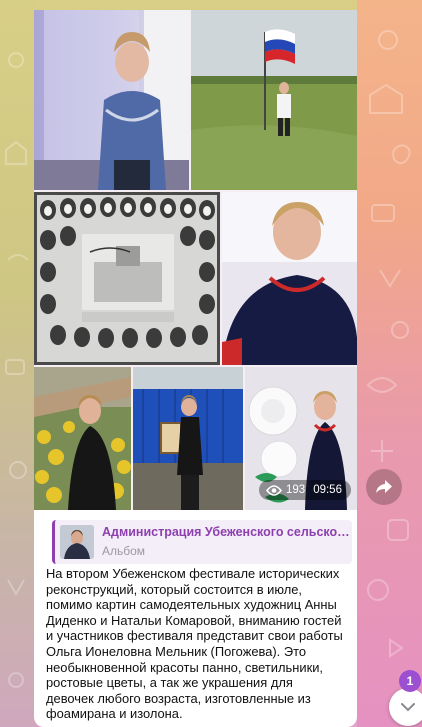 The image size is (422, 727). What do you see at coordinates (327, 490) in the screenshot?
I see `message-time: 09:56` at bounding box center [327, 490].